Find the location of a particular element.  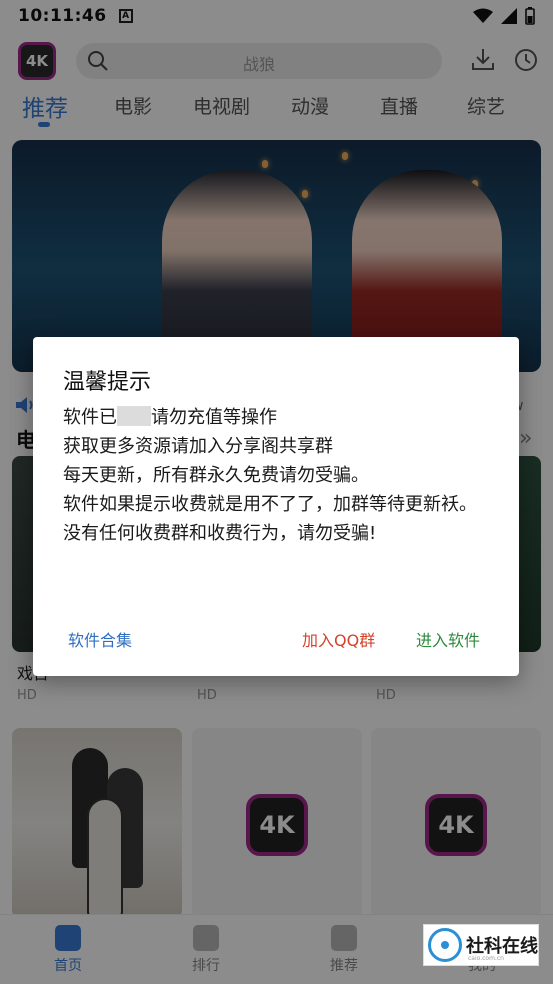

enter-software-button: 进入软件 is located at coordinates (448, 639).